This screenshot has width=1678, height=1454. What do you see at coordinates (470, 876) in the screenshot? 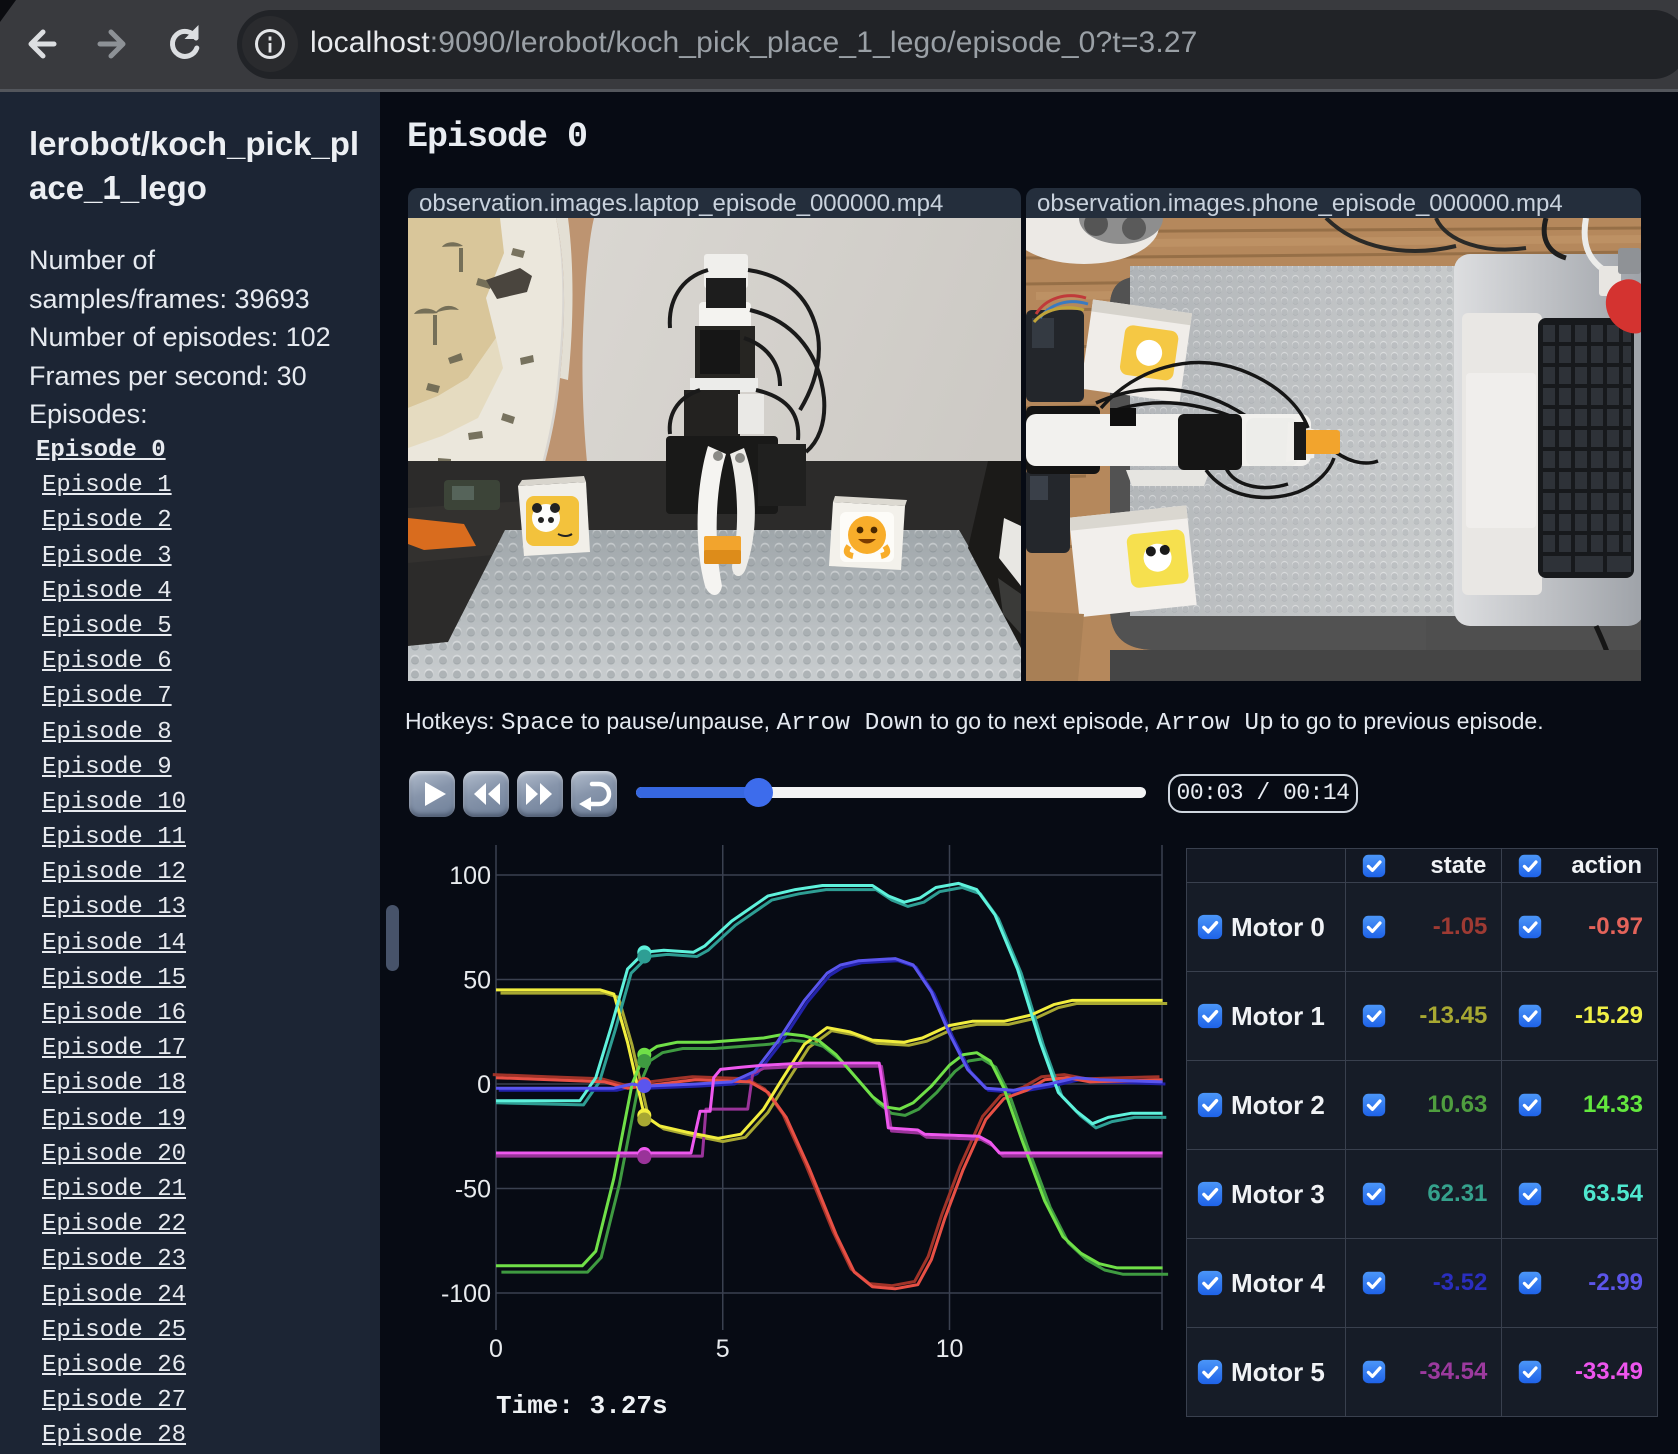
I see `svg-text: 100` at bounding box center [470, 876].